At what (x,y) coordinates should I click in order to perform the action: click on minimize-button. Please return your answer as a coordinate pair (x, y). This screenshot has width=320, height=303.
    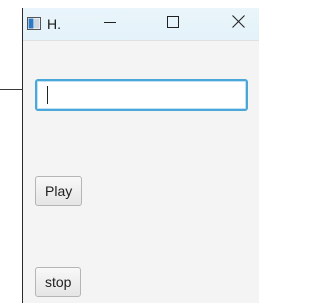
    Looking at the image, I should click on (110, 24).